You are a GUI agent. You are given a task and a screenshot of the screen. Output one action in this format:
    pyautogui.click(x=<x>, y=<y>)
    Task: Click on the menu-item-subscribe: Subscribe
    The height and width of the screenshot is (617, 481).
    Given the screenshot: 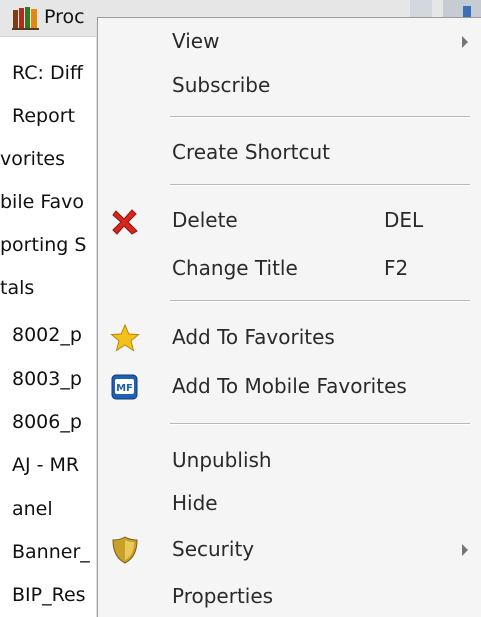 What is the action you would take?
    pyautogui.click(x=289, y=85)
    